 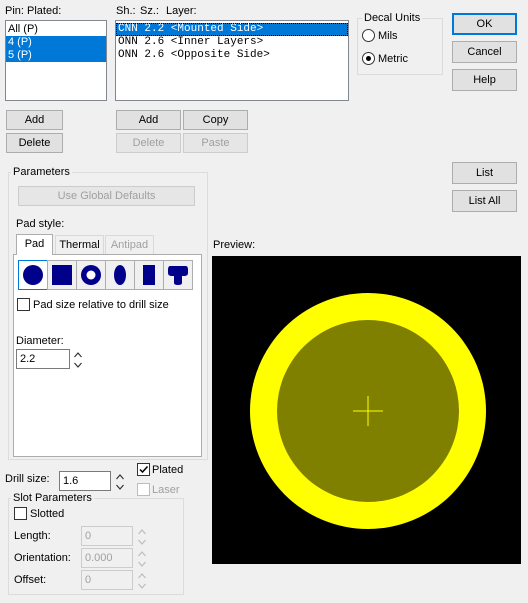 I want to click on length-label: Length:, so click(x=32, y=536).